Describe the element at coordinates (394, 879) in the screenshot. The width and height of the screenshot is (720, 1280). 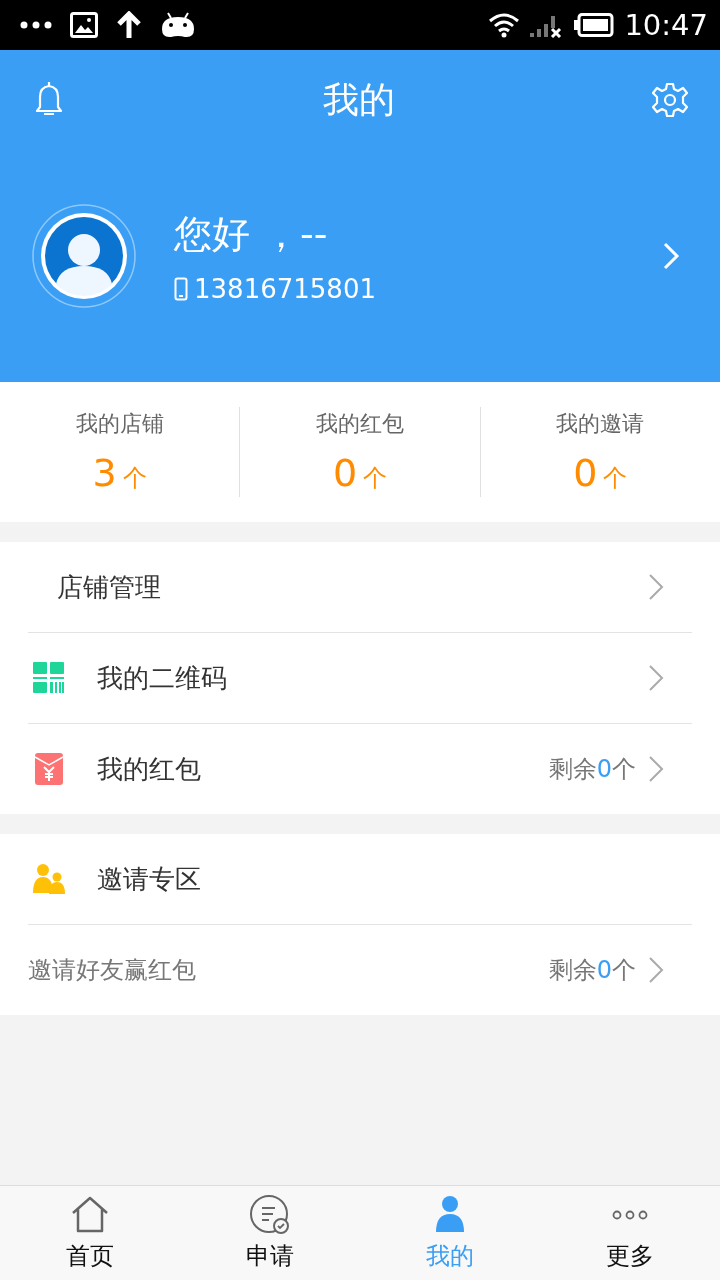
I see `menu-item-label: 邀请专区` at that location.